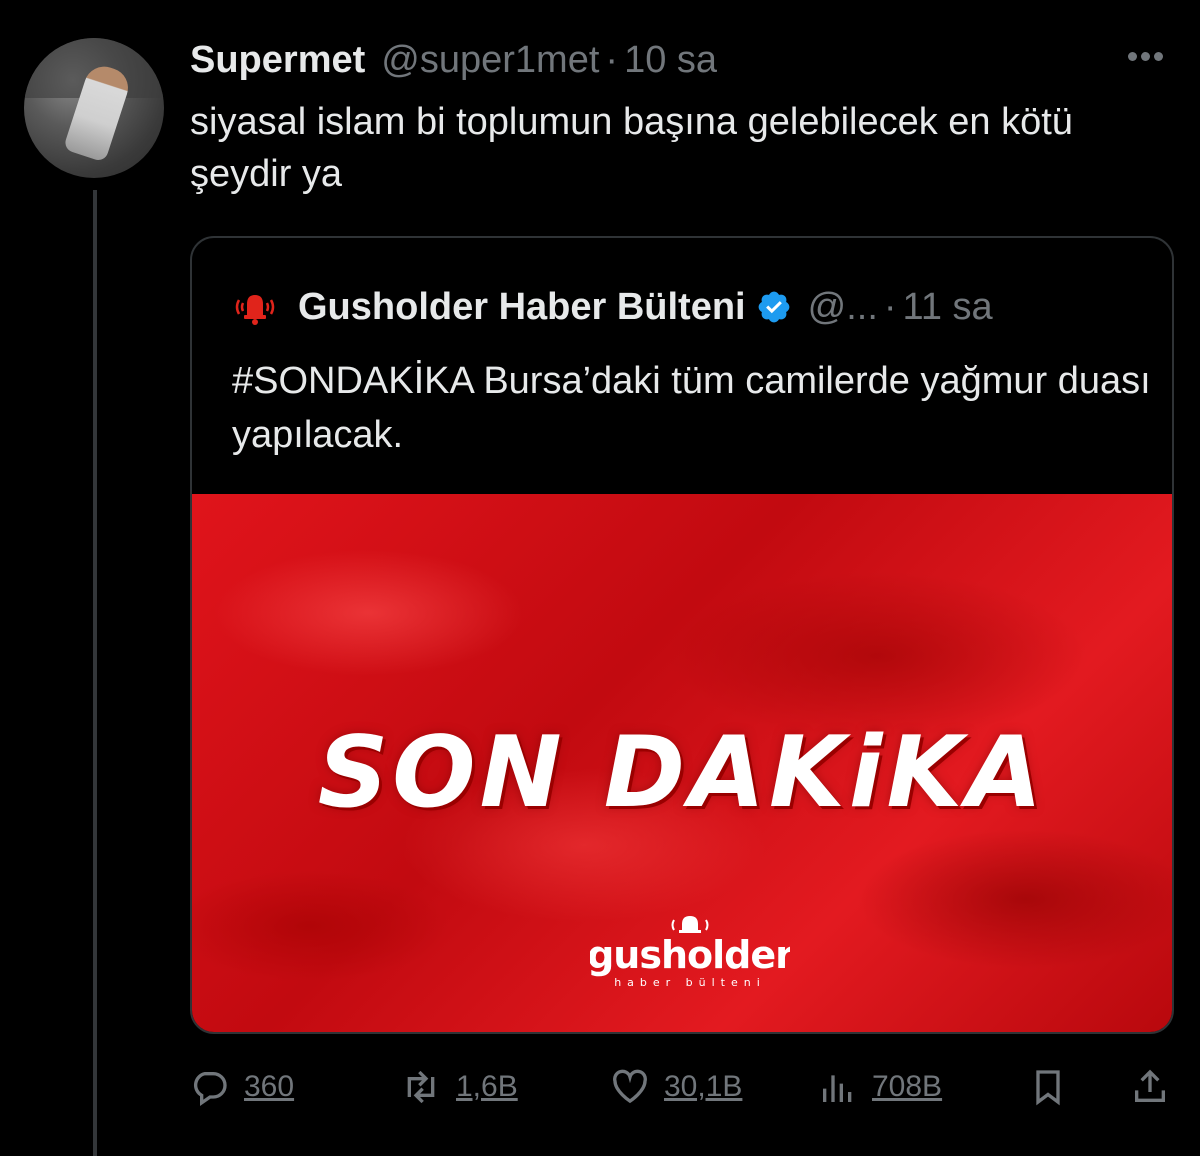 Image resolution: width=1200 pixels, height=1156 pixels. Describe the element at coordinates (210, 1089) in the screenshot. I see `reply-icon` at that location.